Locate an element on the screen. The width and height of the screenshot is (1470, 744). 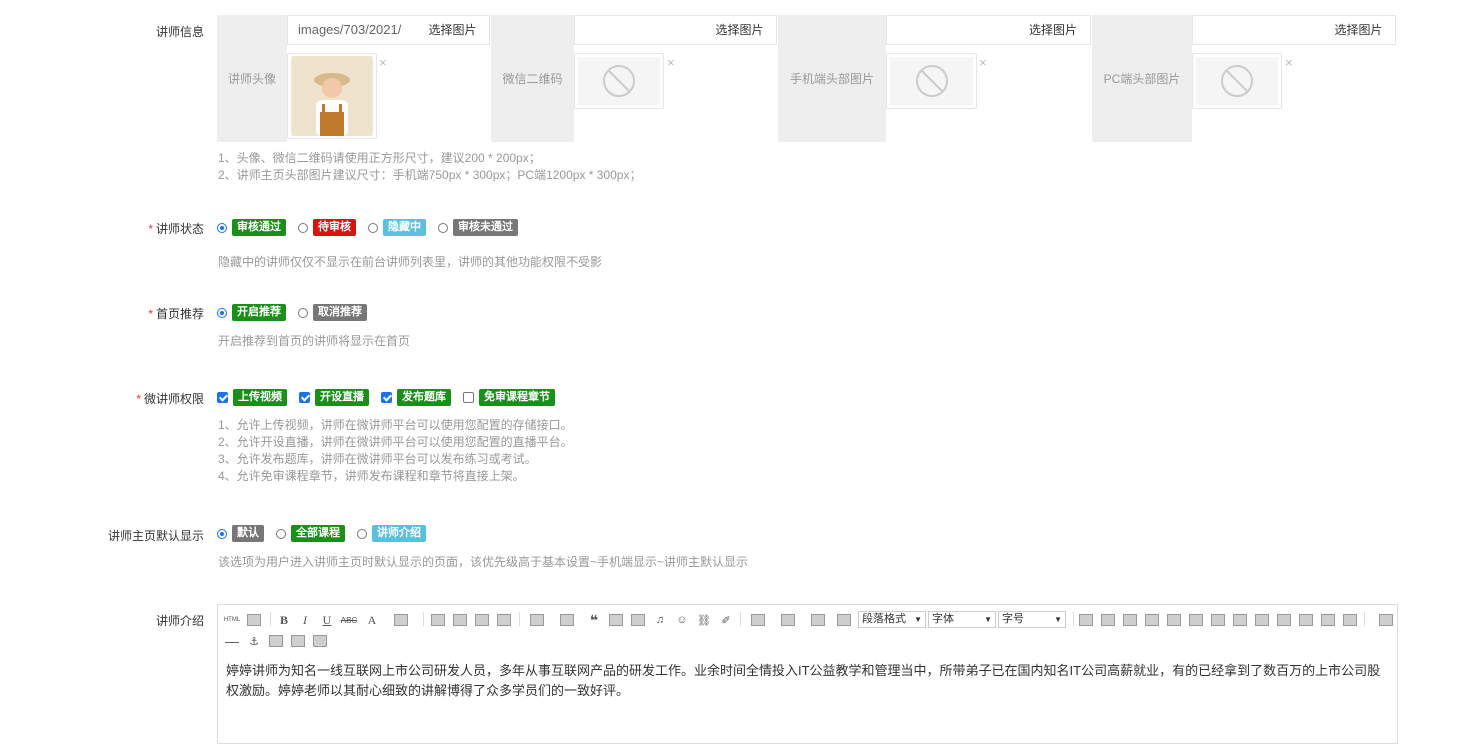
ordered-list-button is located at coordinates (537, 620).